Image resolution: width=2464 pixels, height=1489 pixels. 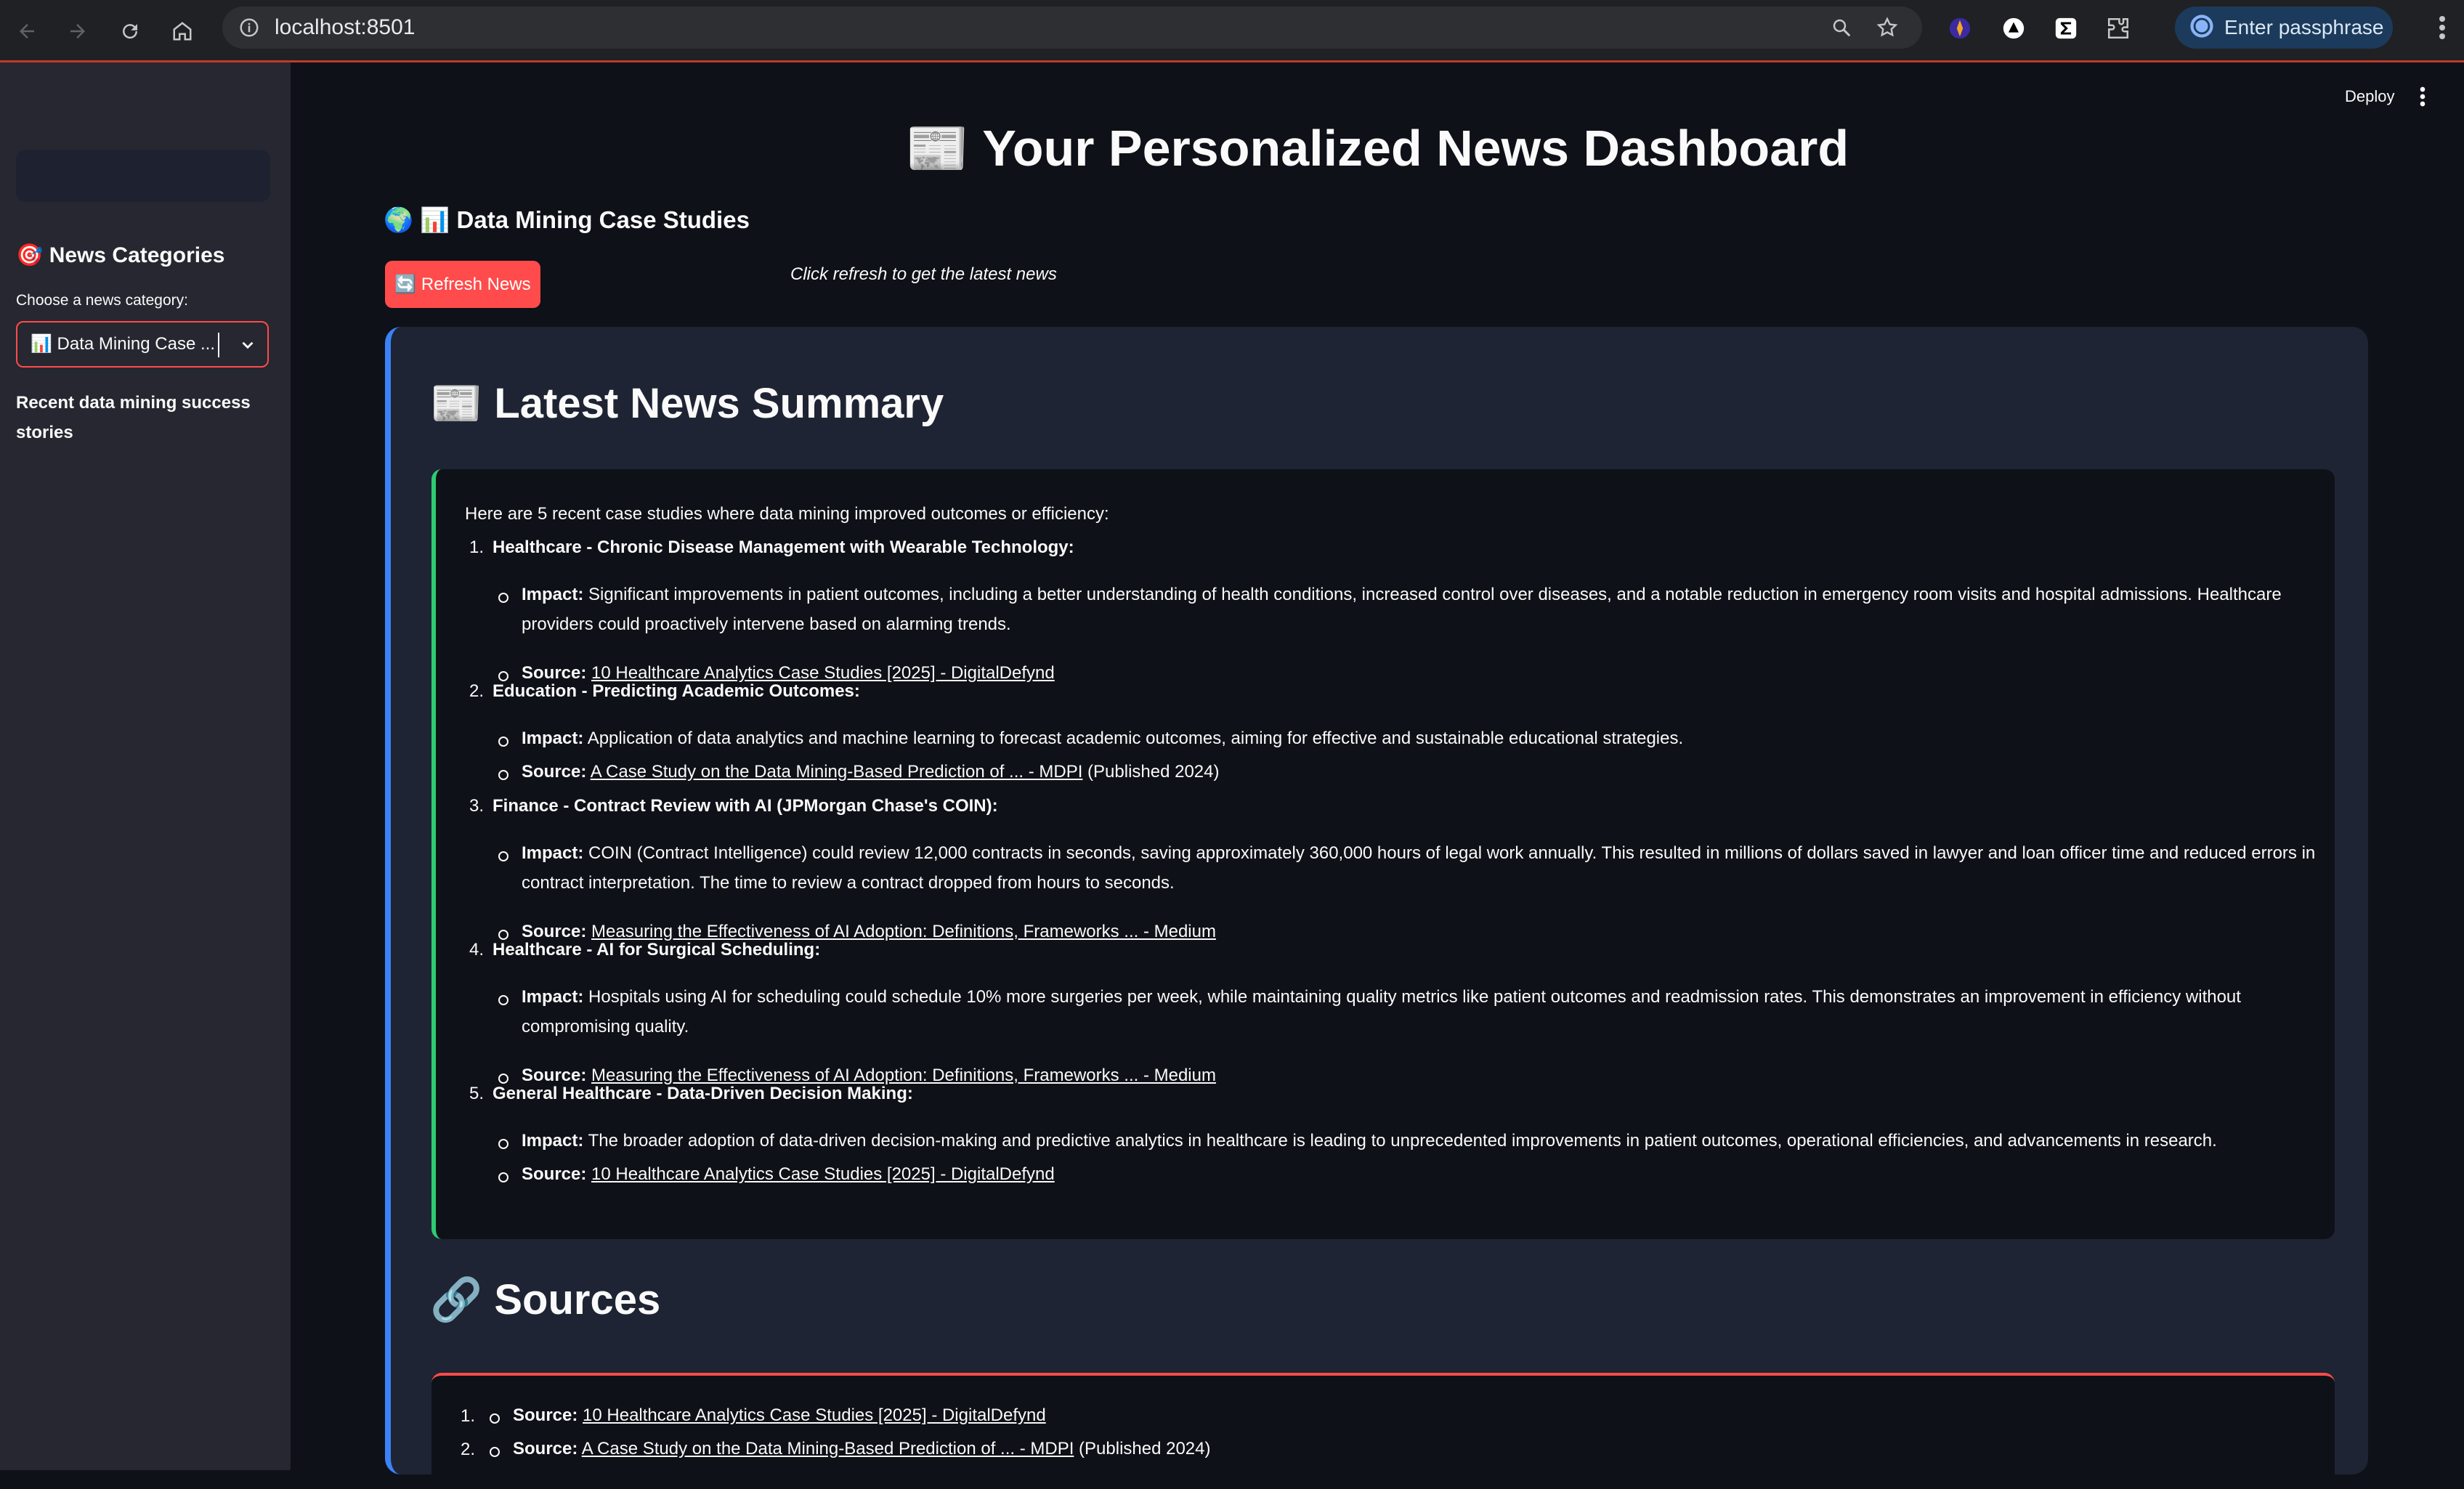 What do you see at coordinates (2201, 28) in the screenshot?
I see `profile-icon` at bounding box center [2201, 28].